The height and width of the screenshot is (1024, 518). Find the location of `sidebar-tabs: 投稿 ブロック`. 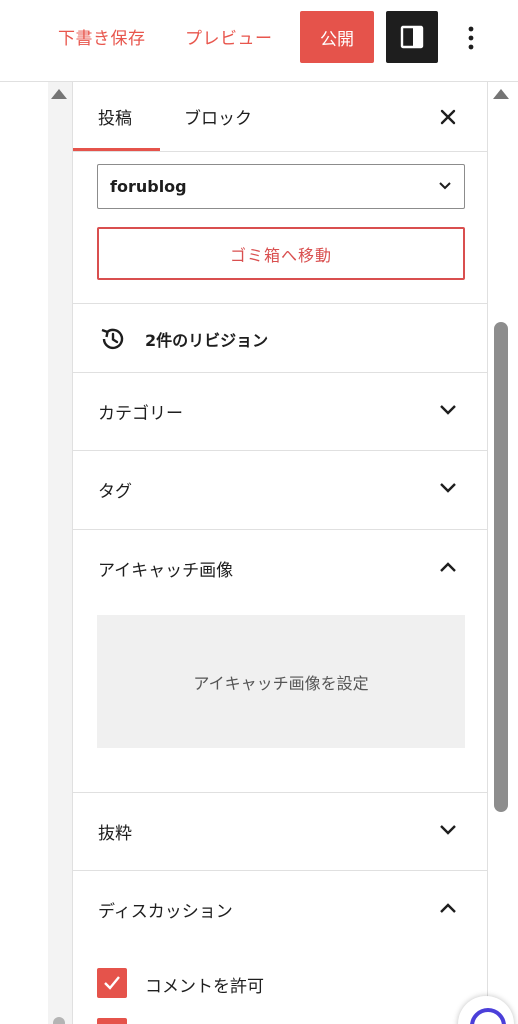

sidebar-tabs: 投稿 ブロック is located at coordinates (280, 117).